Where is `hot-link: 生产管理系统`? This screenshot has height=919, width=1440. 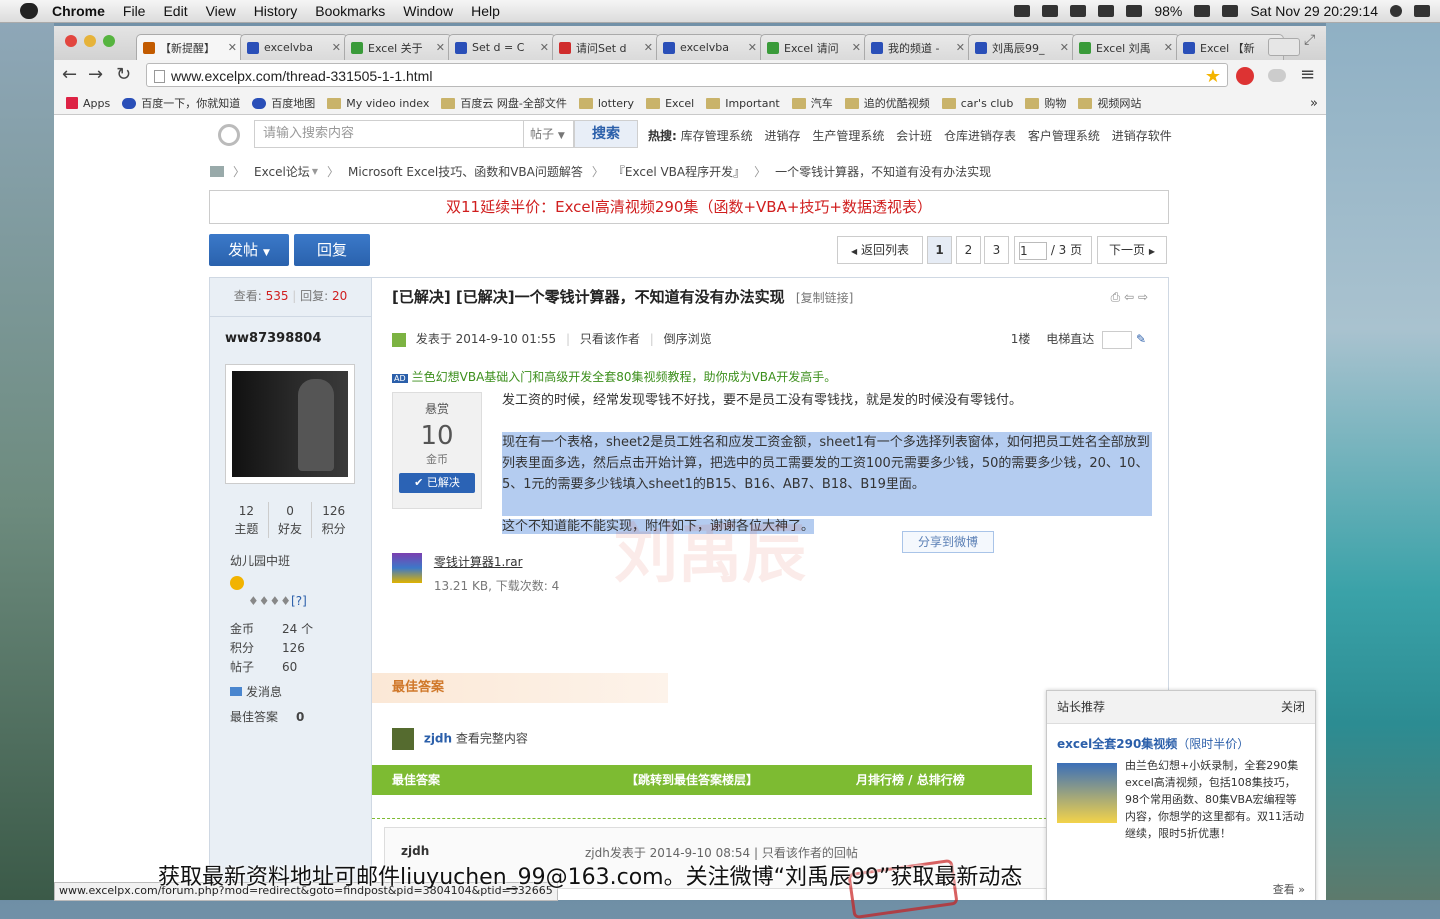 hot-link: 生产管理系统 is located at coordinates (848, 136).